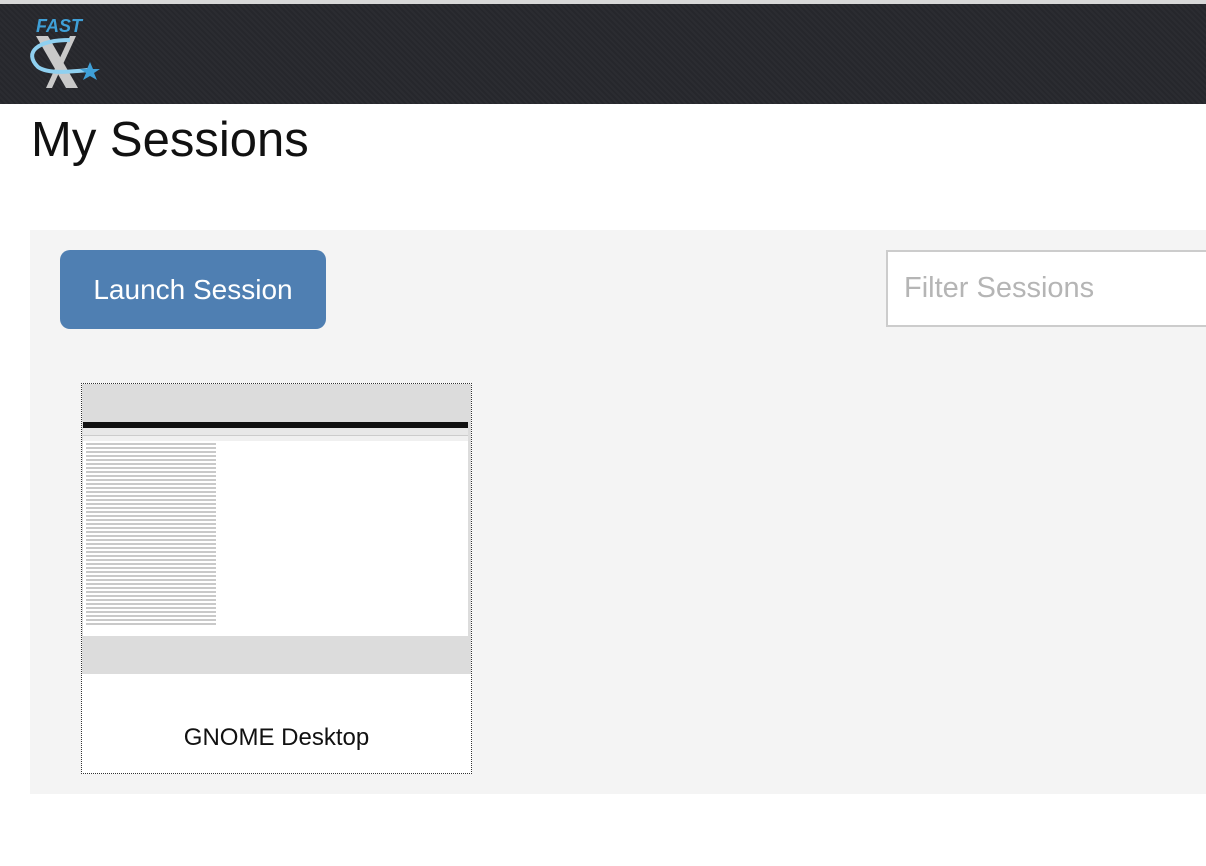 This screenshot has height=866, width=1206. I want to click on launch-session-button: Launch Session, so click(193, 289).